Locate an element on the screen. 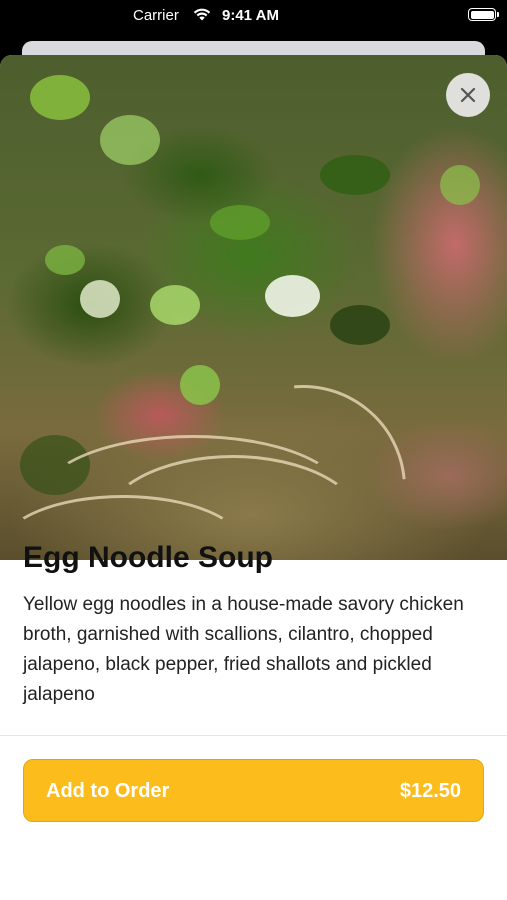 The image size is (507, 900). close-button is located at coordinates (468, 95).